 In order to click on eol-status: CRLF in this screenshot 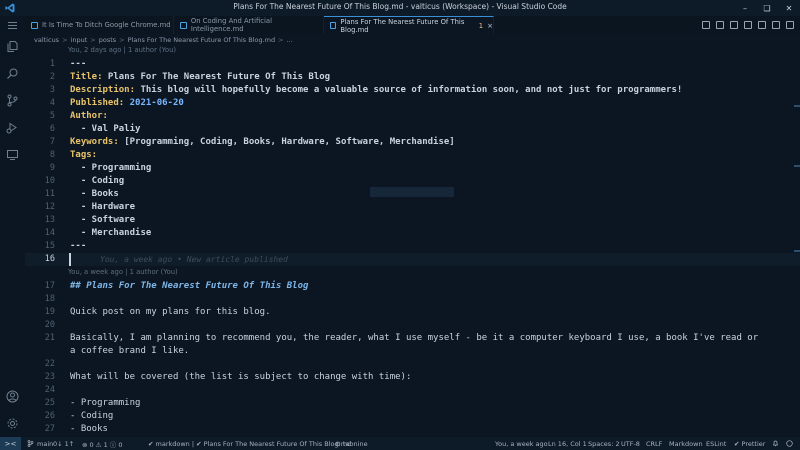, I will do `click(654, 443)`.